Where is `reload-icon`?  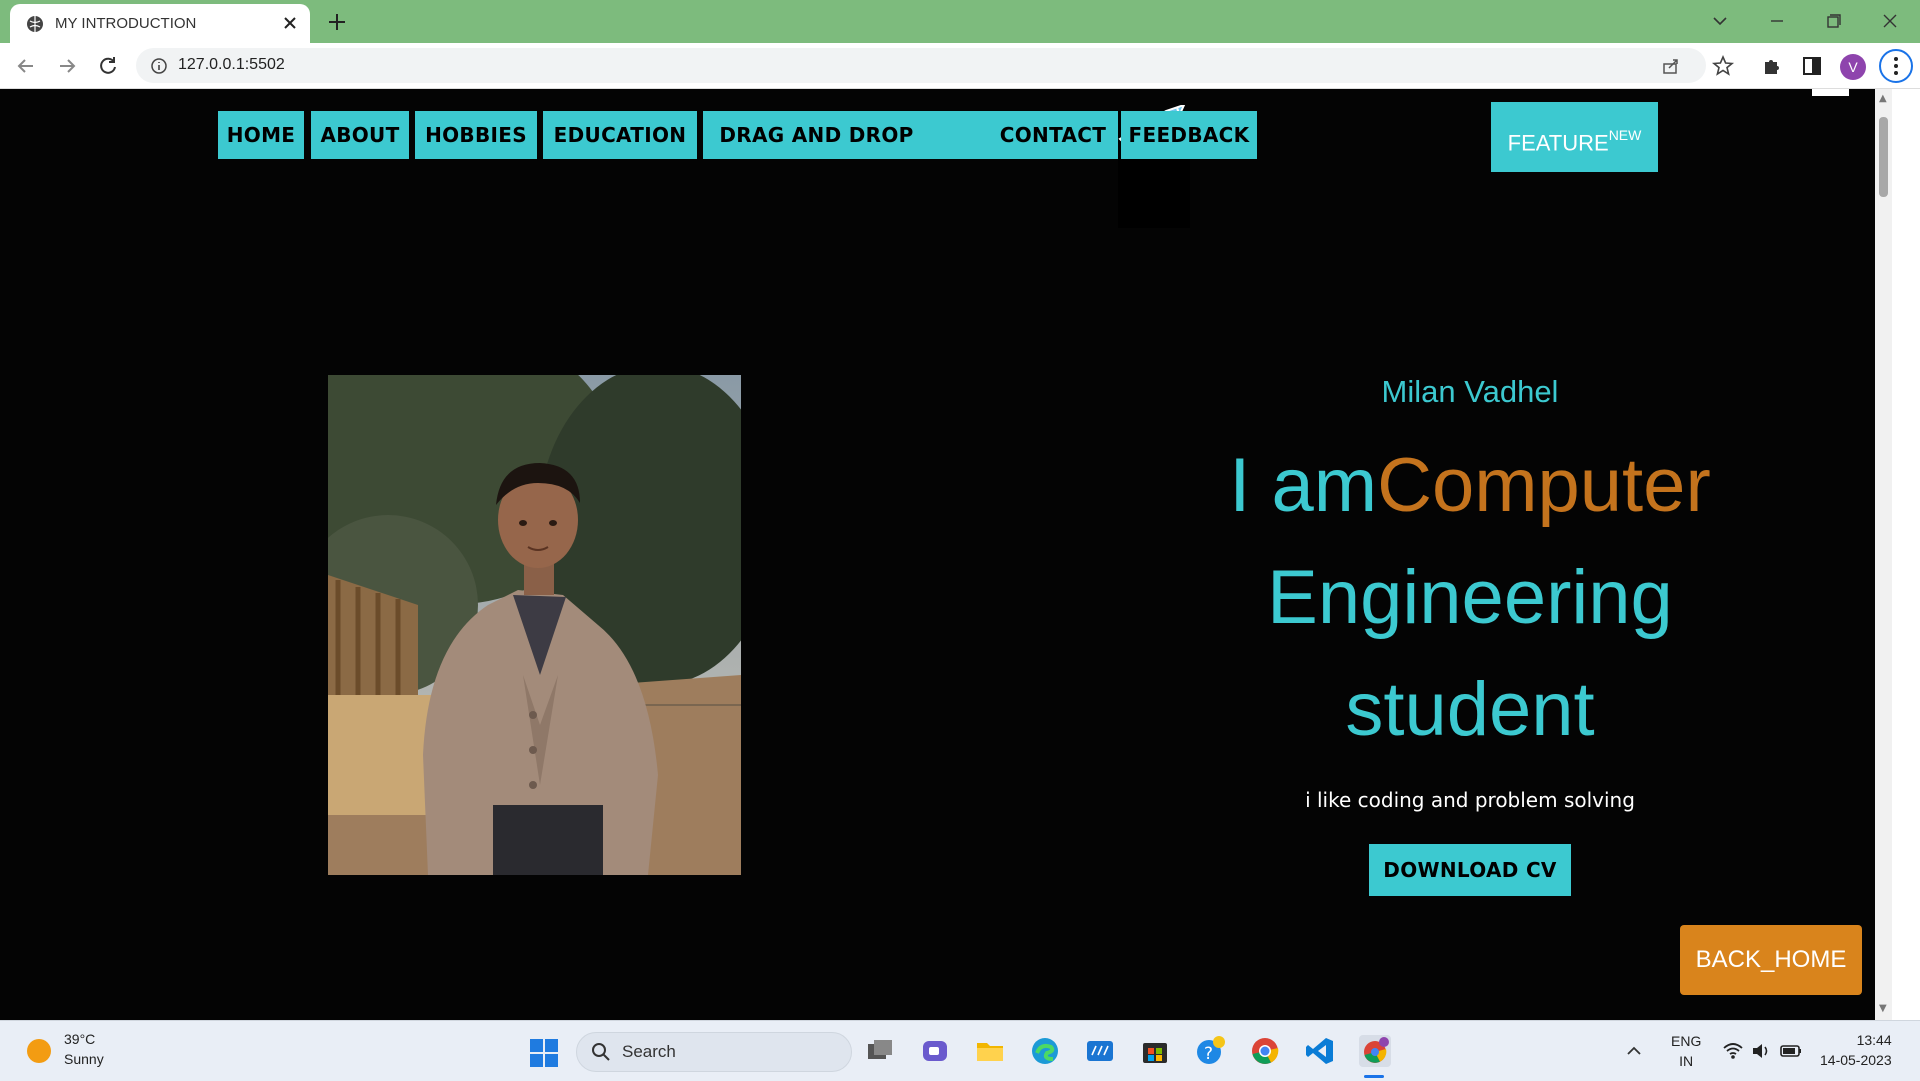 reload-icon is located at coordinates (108, 66).